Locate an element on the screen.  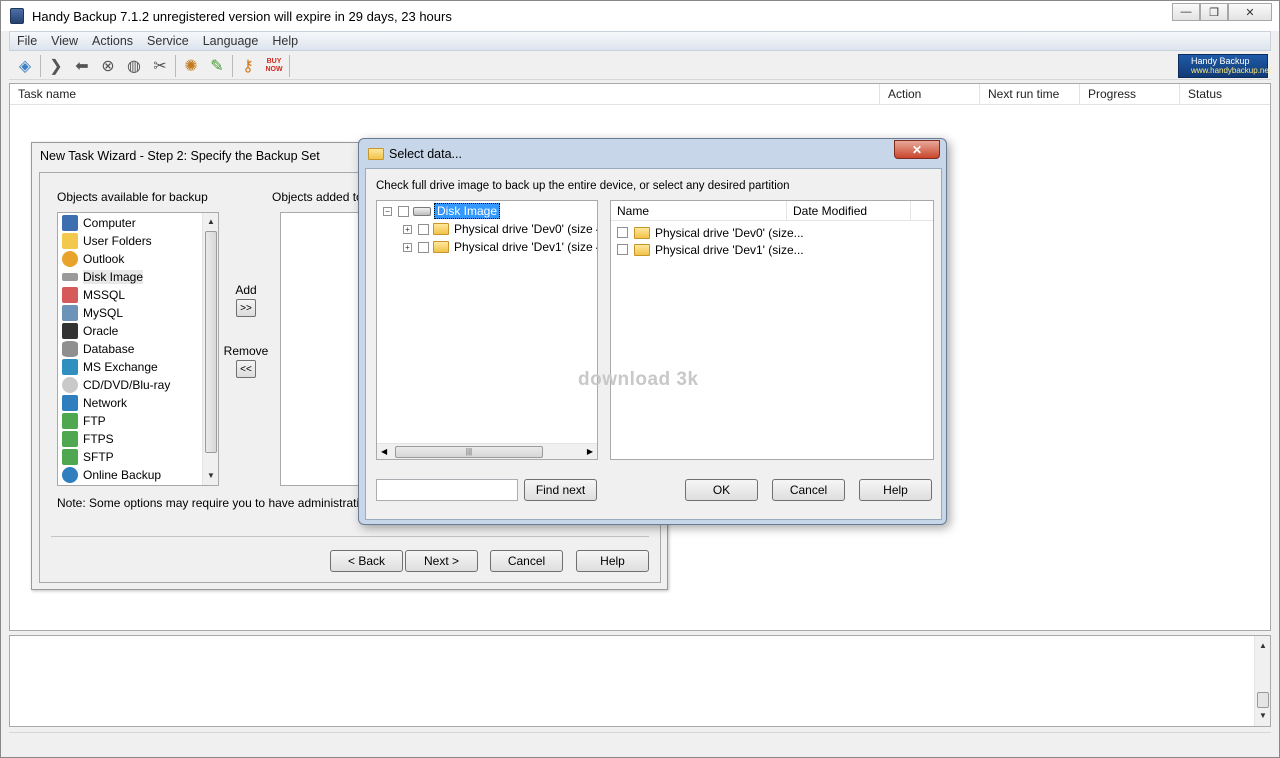
column-task-name: Task name is located at coordinates (43, 94).